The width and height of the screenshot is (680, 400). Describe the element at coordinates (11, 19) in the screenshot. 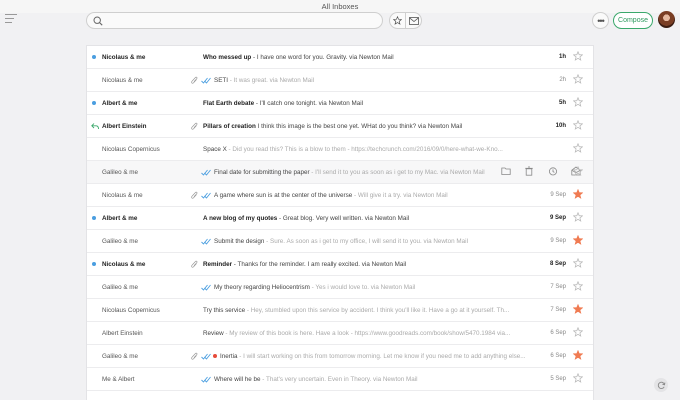

I see `menu-icon` at that location.